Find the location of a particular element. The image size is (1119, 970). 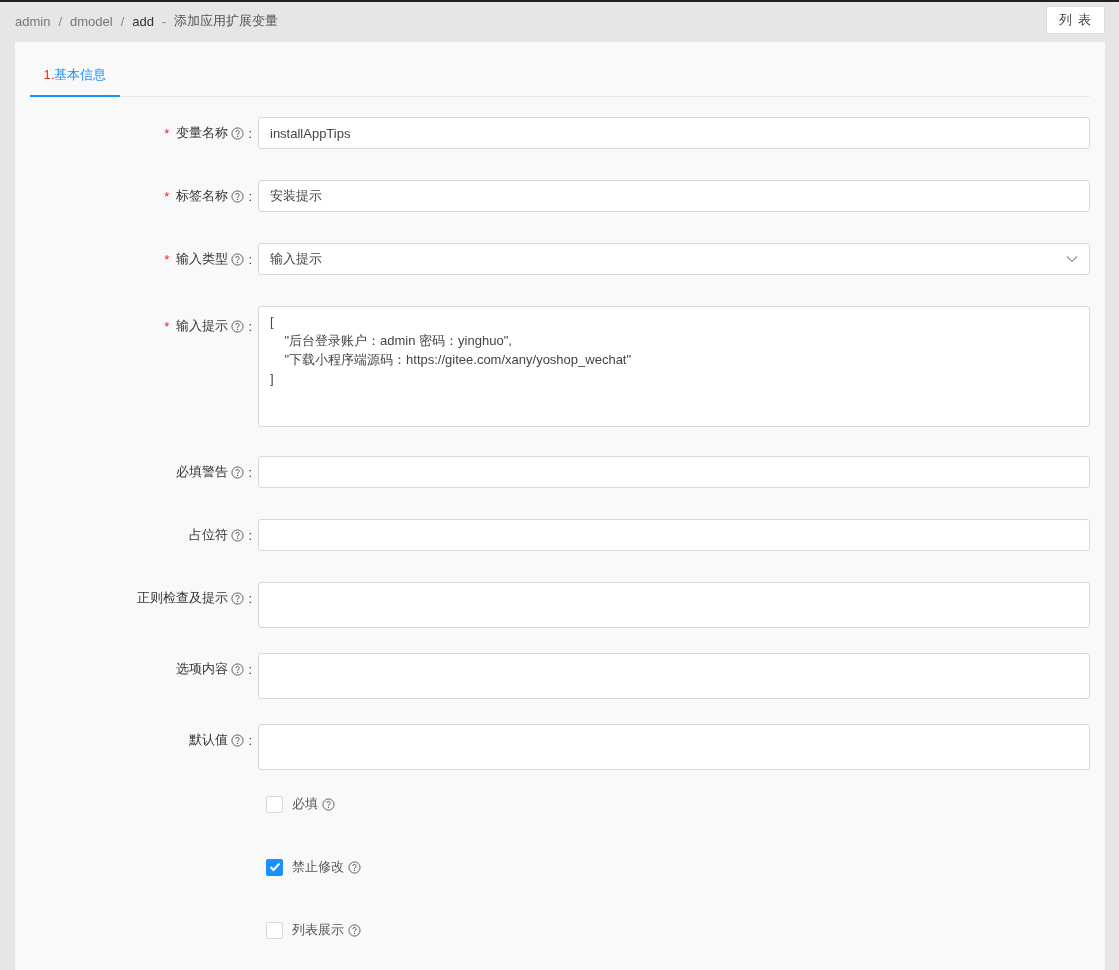

page-title: 添加应用扩展变量 is located at coordinates (226, 21).